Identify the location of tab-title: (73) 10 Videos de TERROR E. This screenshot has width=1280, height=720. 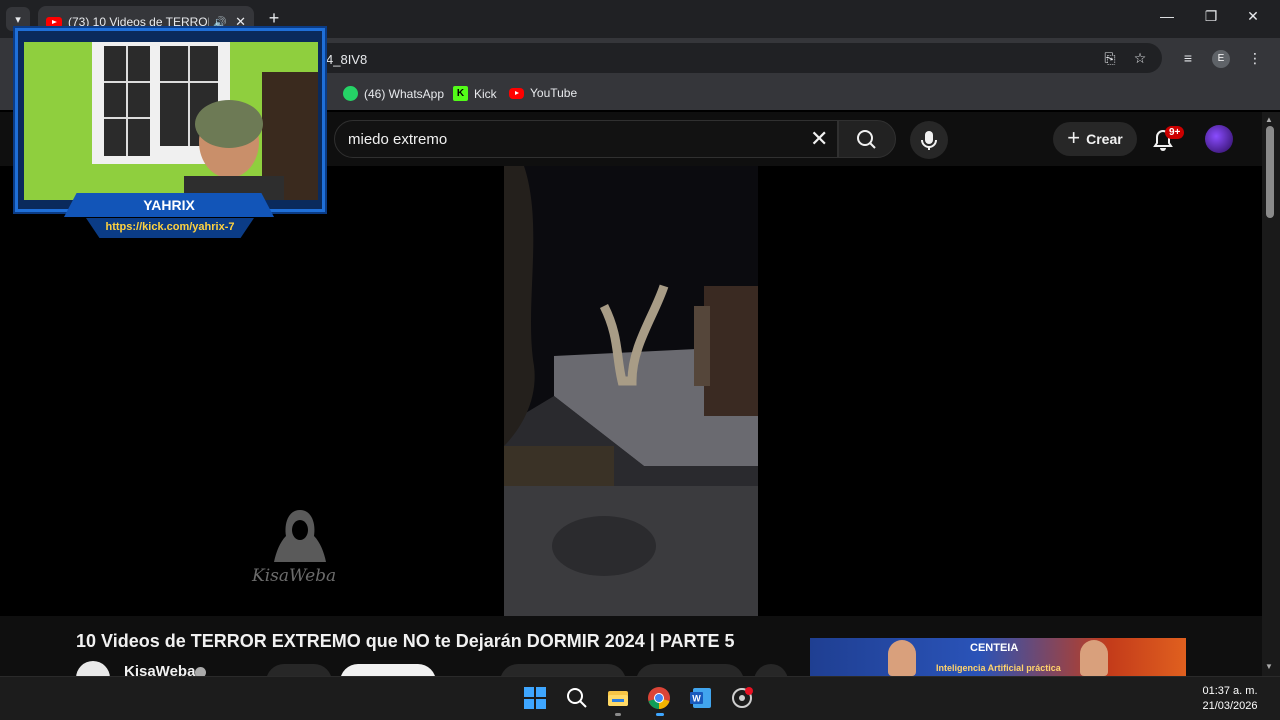
(138, 22).